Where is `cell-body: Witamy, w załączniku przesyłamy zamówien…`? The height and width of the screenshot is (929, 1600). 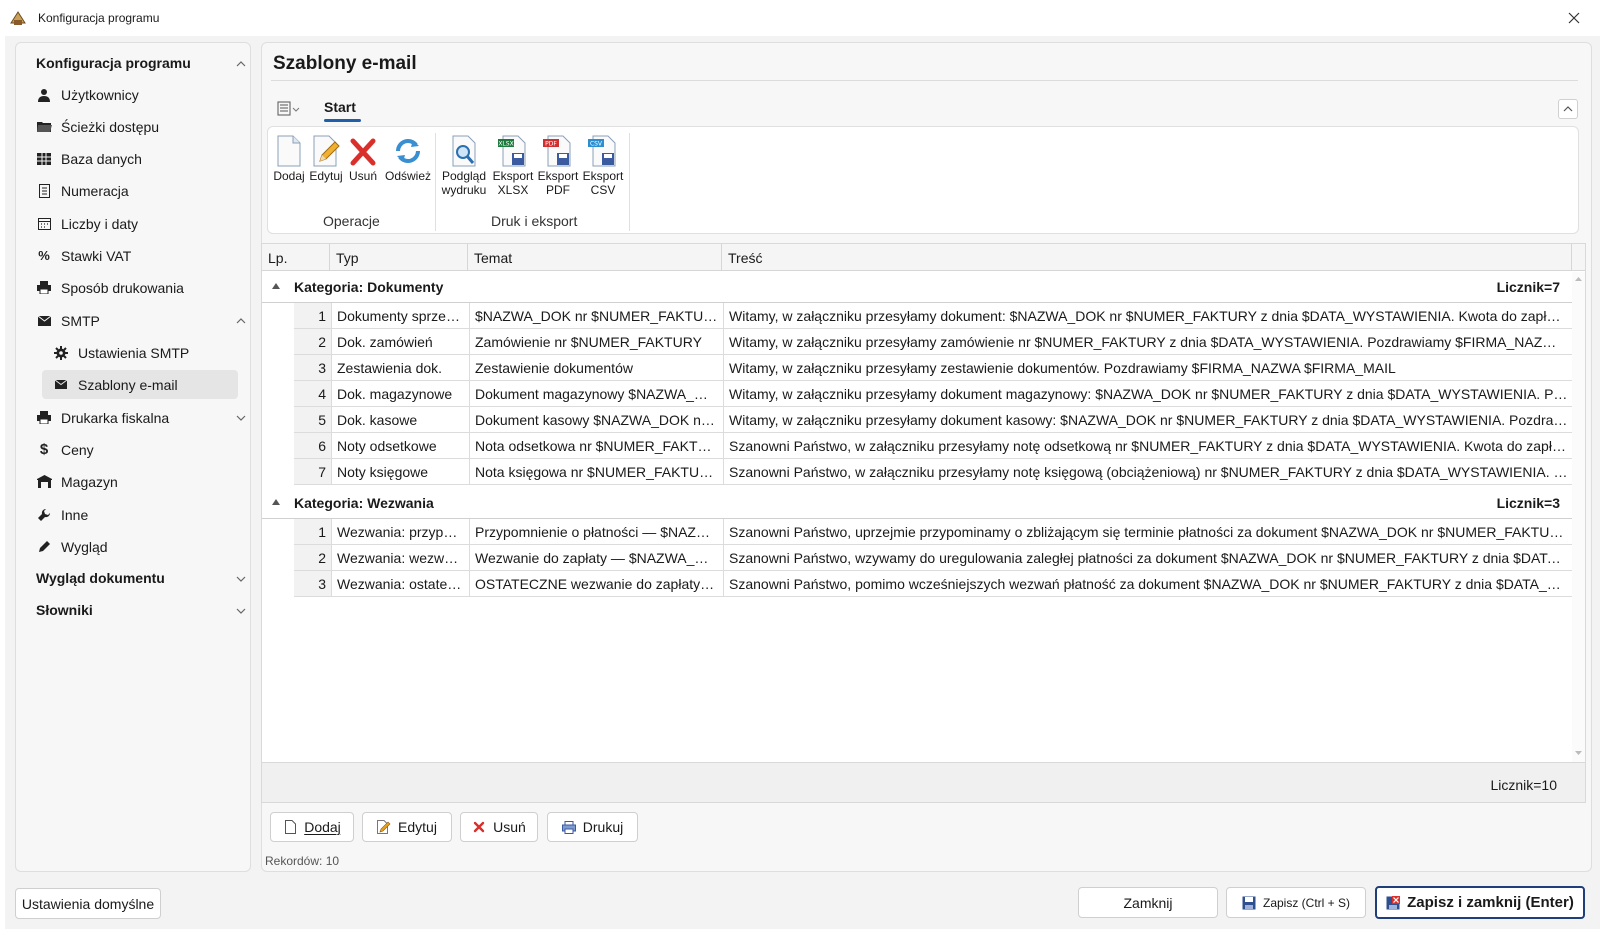
cell-body: Witamy, w załączniku przesyłamy zamówien… is located at coordinates (1149, 342).